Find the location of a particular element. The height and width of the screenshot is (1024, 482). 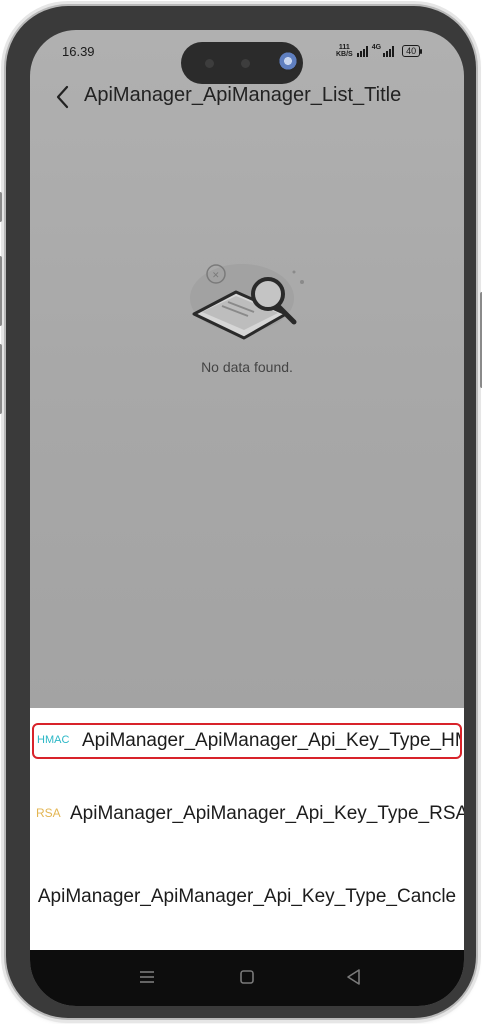

network-speed-unit: KB/S is located at coordinates (344, 54).